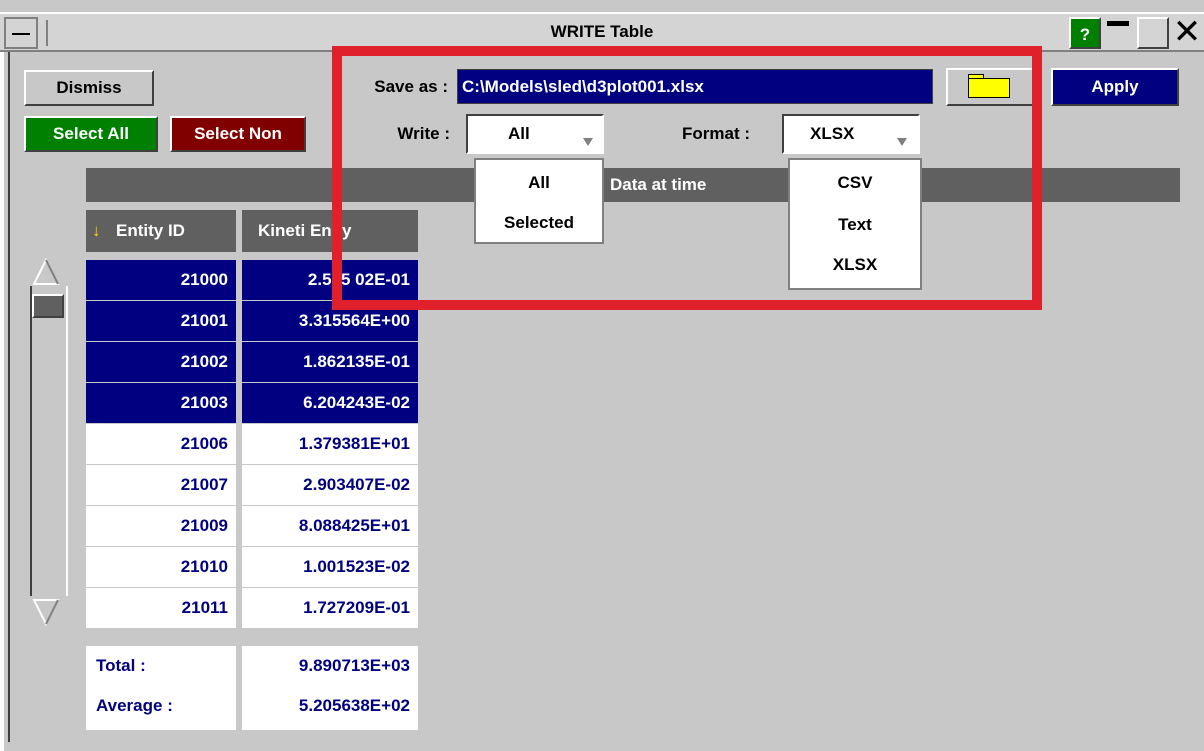 The height and width of the screenshot is (751, 1204). I want to click on minimize-button, so click(1119, 33).